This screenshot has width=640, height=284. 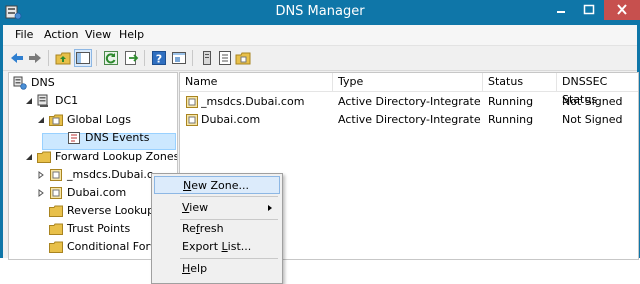 I want to click on menu-separator, so click(x=229, y=258).